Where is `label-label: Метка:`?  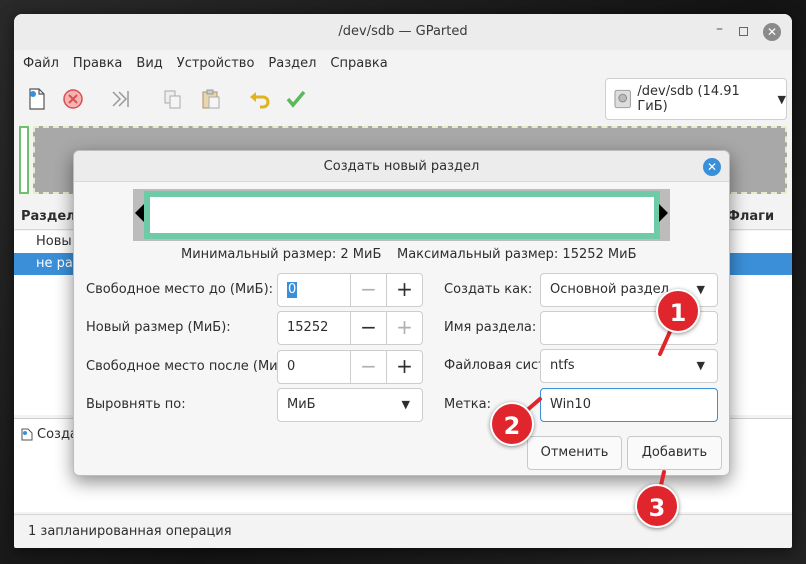 label-label: Метка: is located at coordinates (467, 404).